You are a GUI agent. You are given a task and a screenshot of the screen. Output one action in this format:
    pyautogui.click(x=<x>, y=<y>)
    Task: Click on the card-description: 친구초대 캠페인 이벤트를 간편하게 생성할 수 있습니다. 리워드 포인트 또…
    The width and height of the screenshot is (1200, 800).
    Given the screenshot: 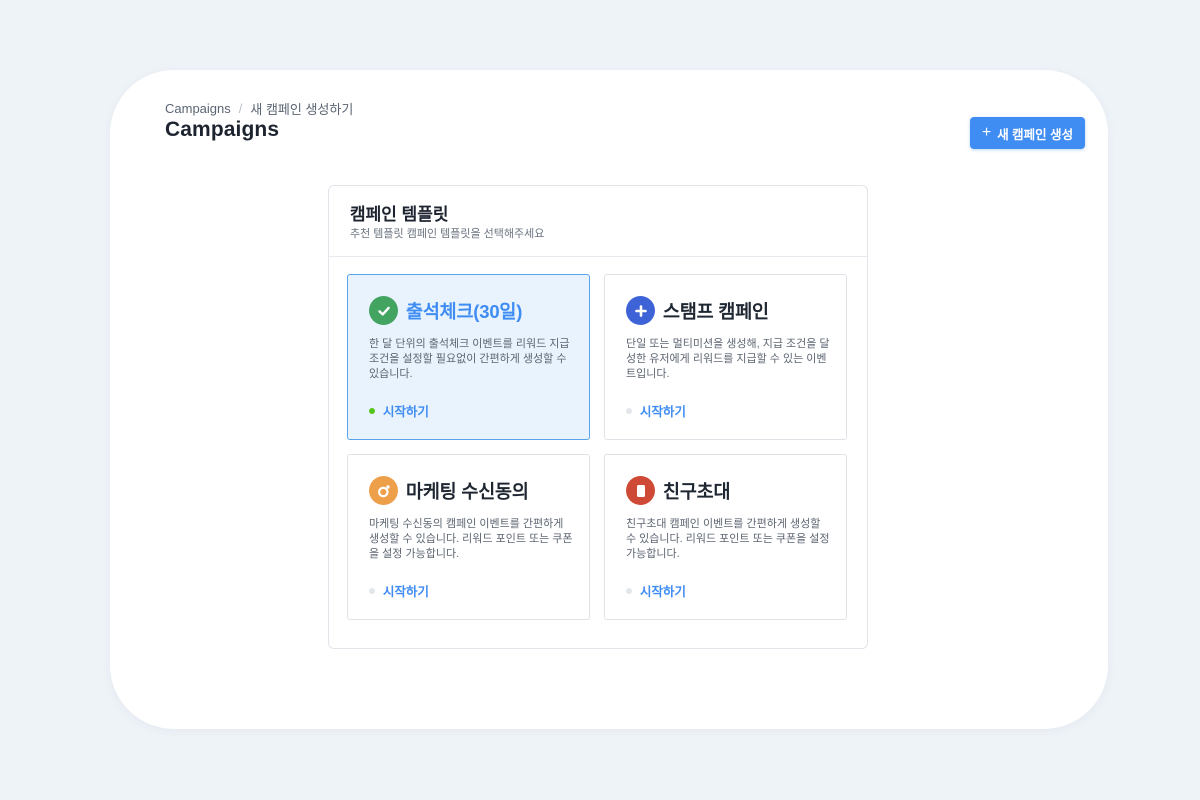 What is the action you would take?
    pyautogui.click(x=728, y=539)
    